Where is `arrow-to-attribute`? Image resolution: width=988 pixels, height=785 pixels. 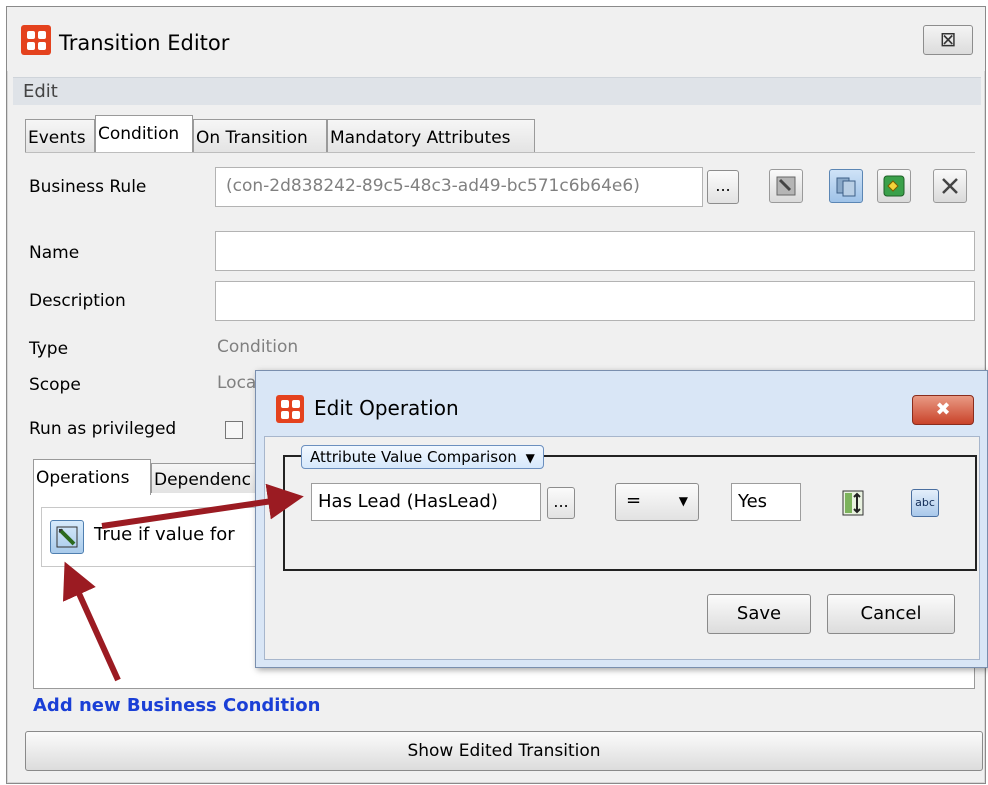 arrow-to-attribute is located at coordinates (202, 506).